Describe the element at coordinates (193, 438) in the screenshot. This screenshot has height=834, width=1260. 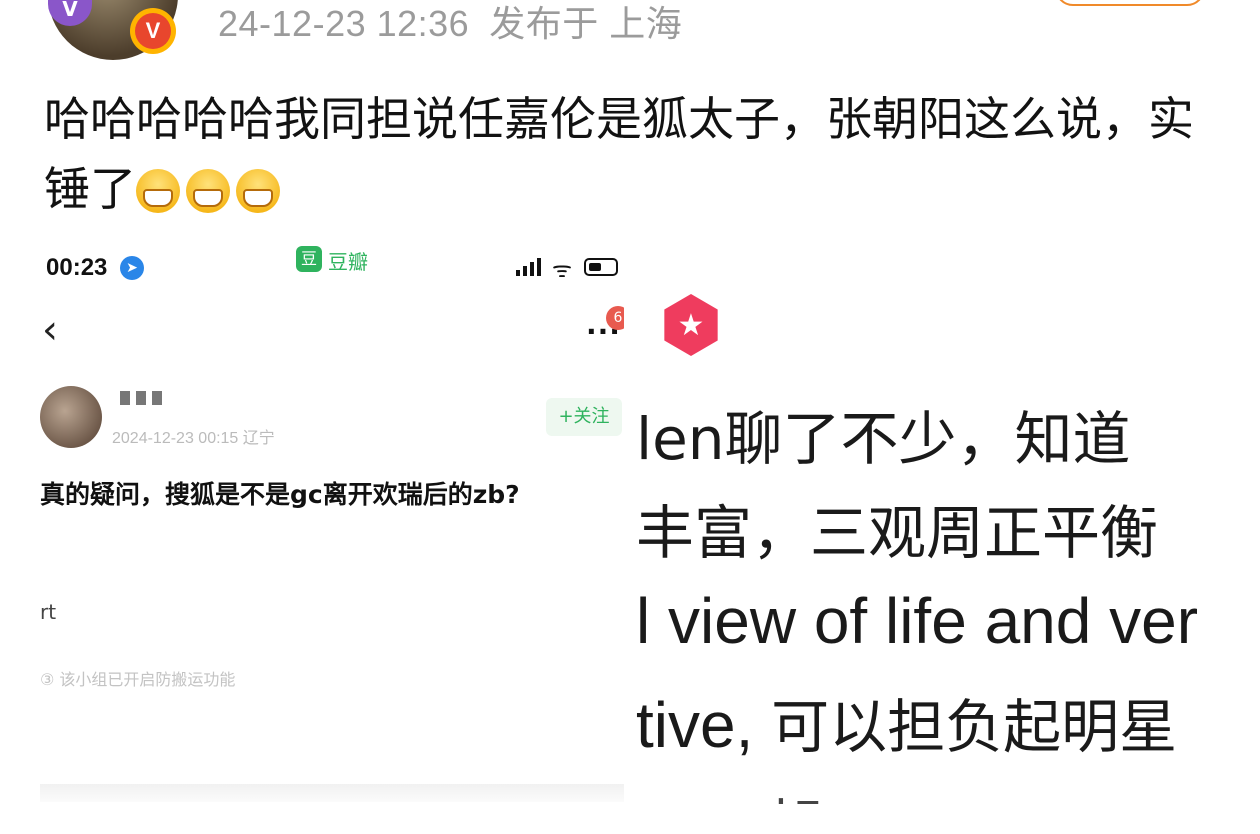
I see `douban-post-date: 2024-12-23 00:15 辽宁` at that location.